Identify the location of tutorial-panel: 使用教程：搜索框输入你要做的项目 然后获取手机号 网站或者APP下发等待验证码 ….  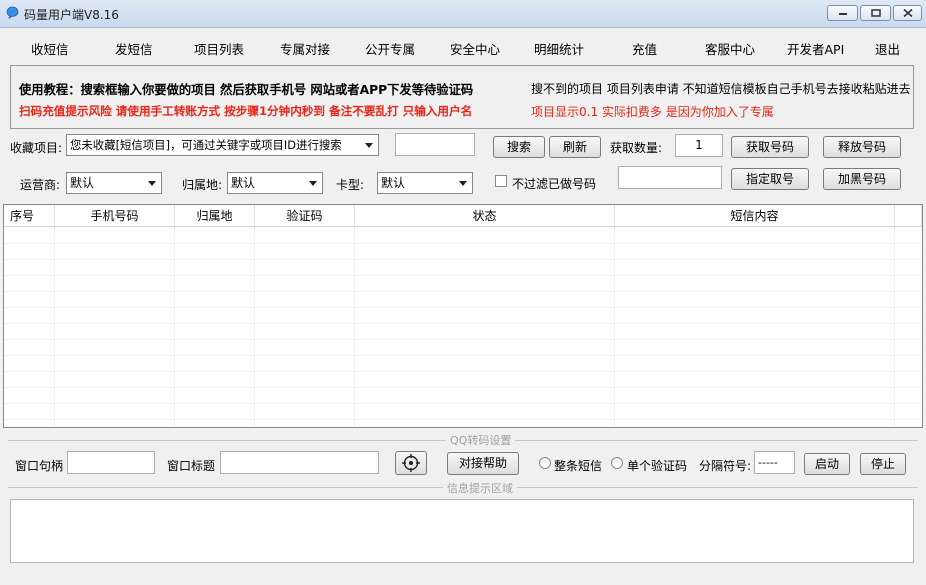
(462, 97).